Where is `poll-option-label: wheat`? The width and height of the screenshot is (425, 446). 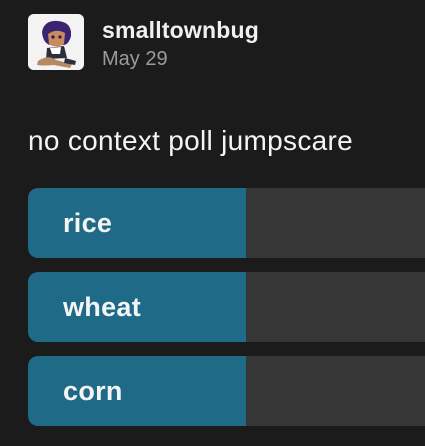
poll-option-label: wheat is located at coordinates (102, 306).